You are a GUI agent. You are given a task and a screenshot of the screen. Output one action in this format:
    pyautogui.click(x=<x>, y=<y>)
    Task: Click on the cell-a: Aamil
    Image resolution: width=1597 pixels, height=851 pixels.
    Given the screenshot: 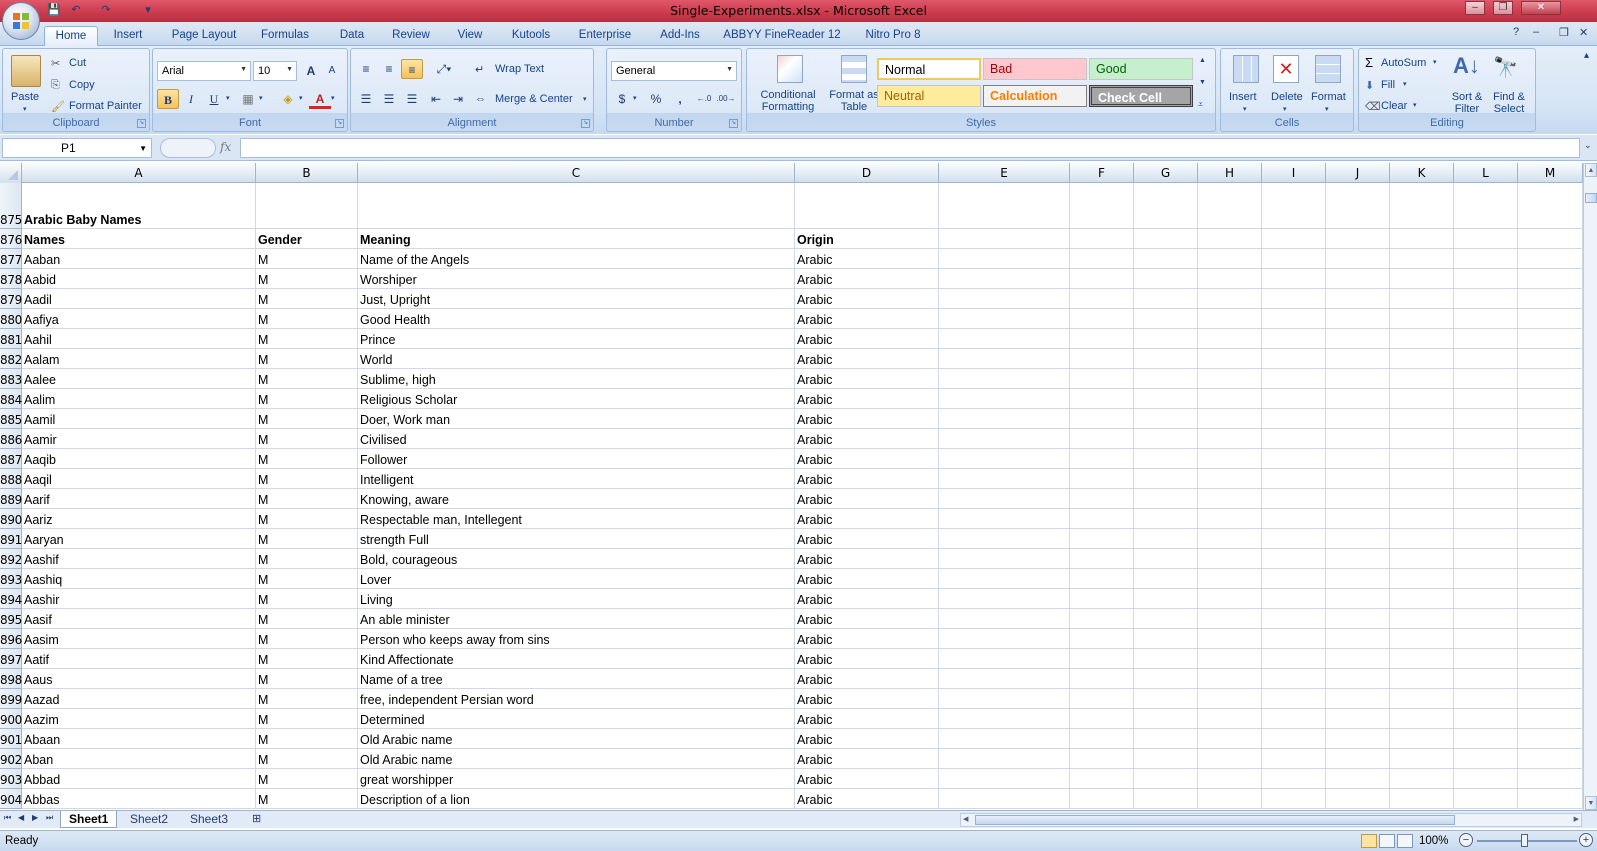 What is the action you would take?
    pyautogui.click(x=139, y=419)
    